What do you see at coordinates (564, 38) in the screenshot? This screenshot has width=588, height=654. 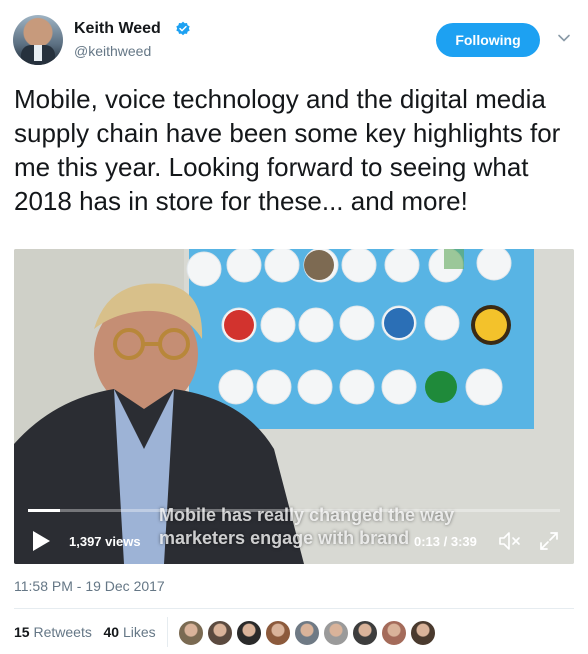 I see `chevron-down-icon` at bounding box center [564, 38].